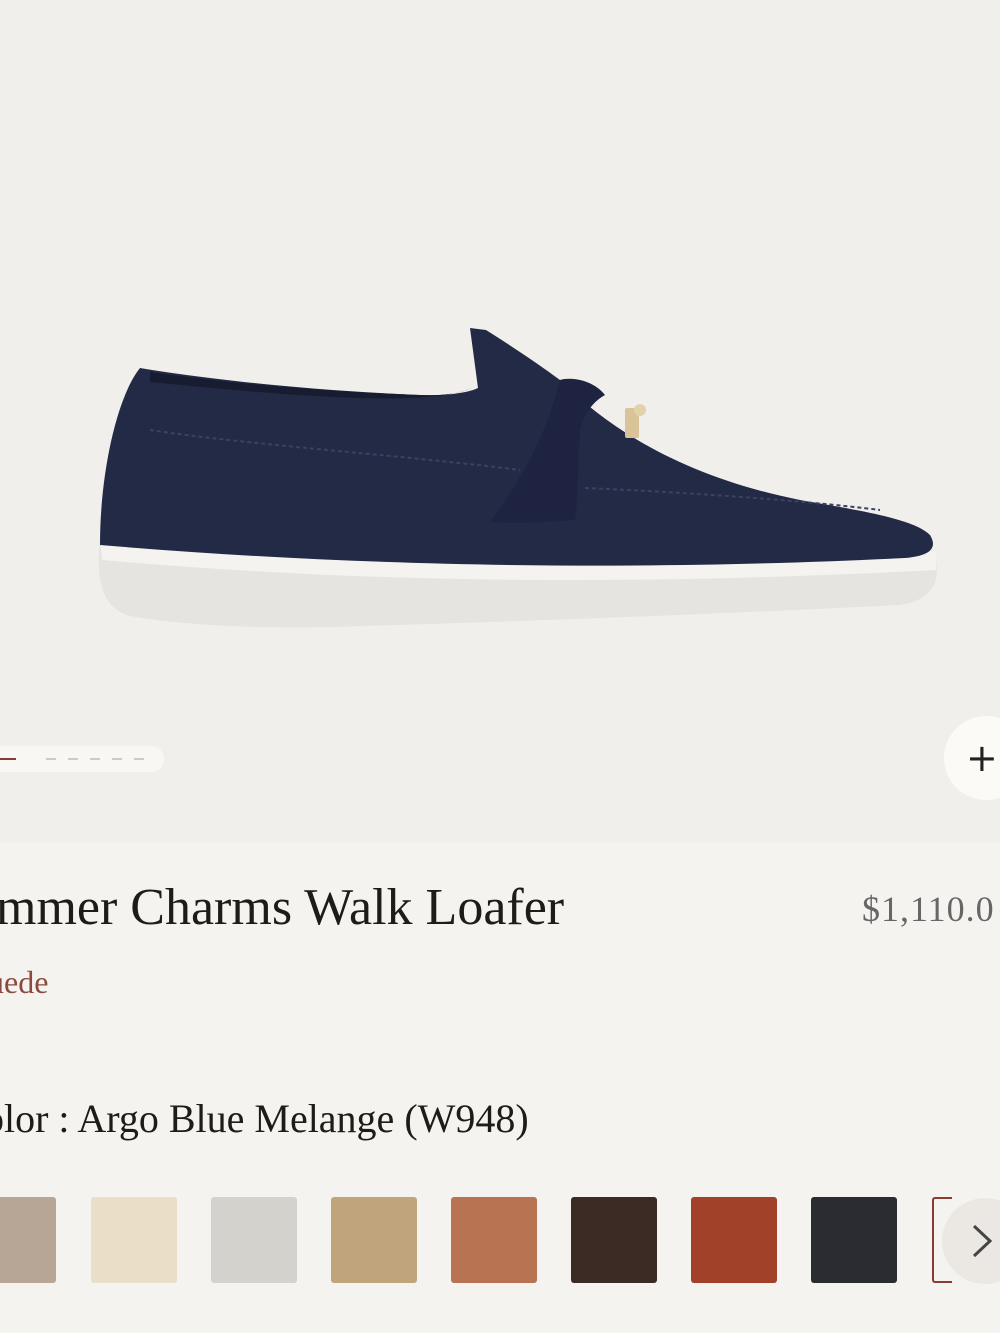 The height and width of the screenshot is (1333, 1000). What do you see at coordinates (982, 758) in the screenshot?
I see `plus-icon: +` at bounding box center [982, 758].